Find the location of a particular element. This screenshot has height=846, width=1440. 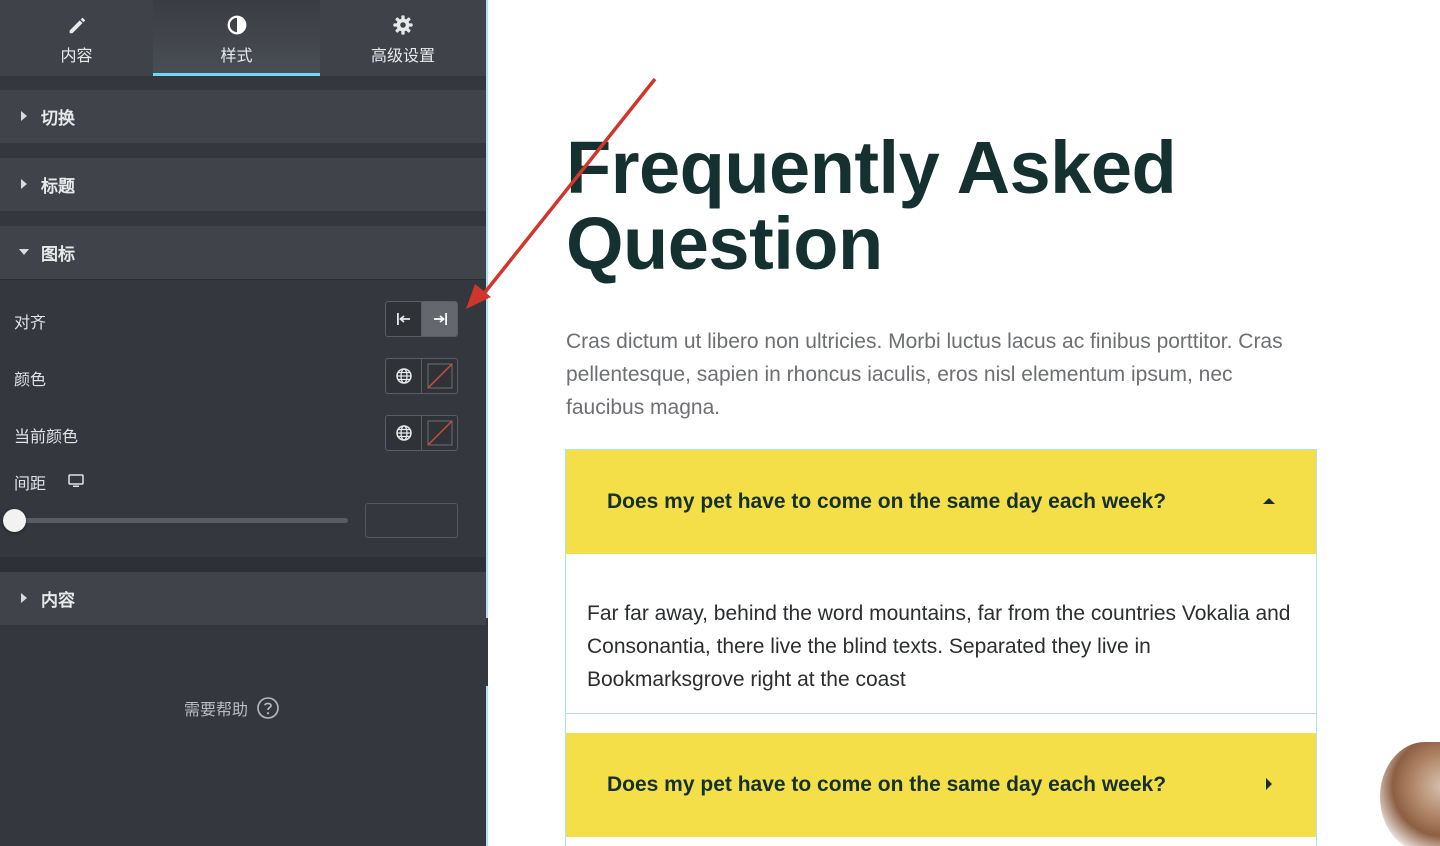

color-picker-swatch is located at coordinates (439, 376).